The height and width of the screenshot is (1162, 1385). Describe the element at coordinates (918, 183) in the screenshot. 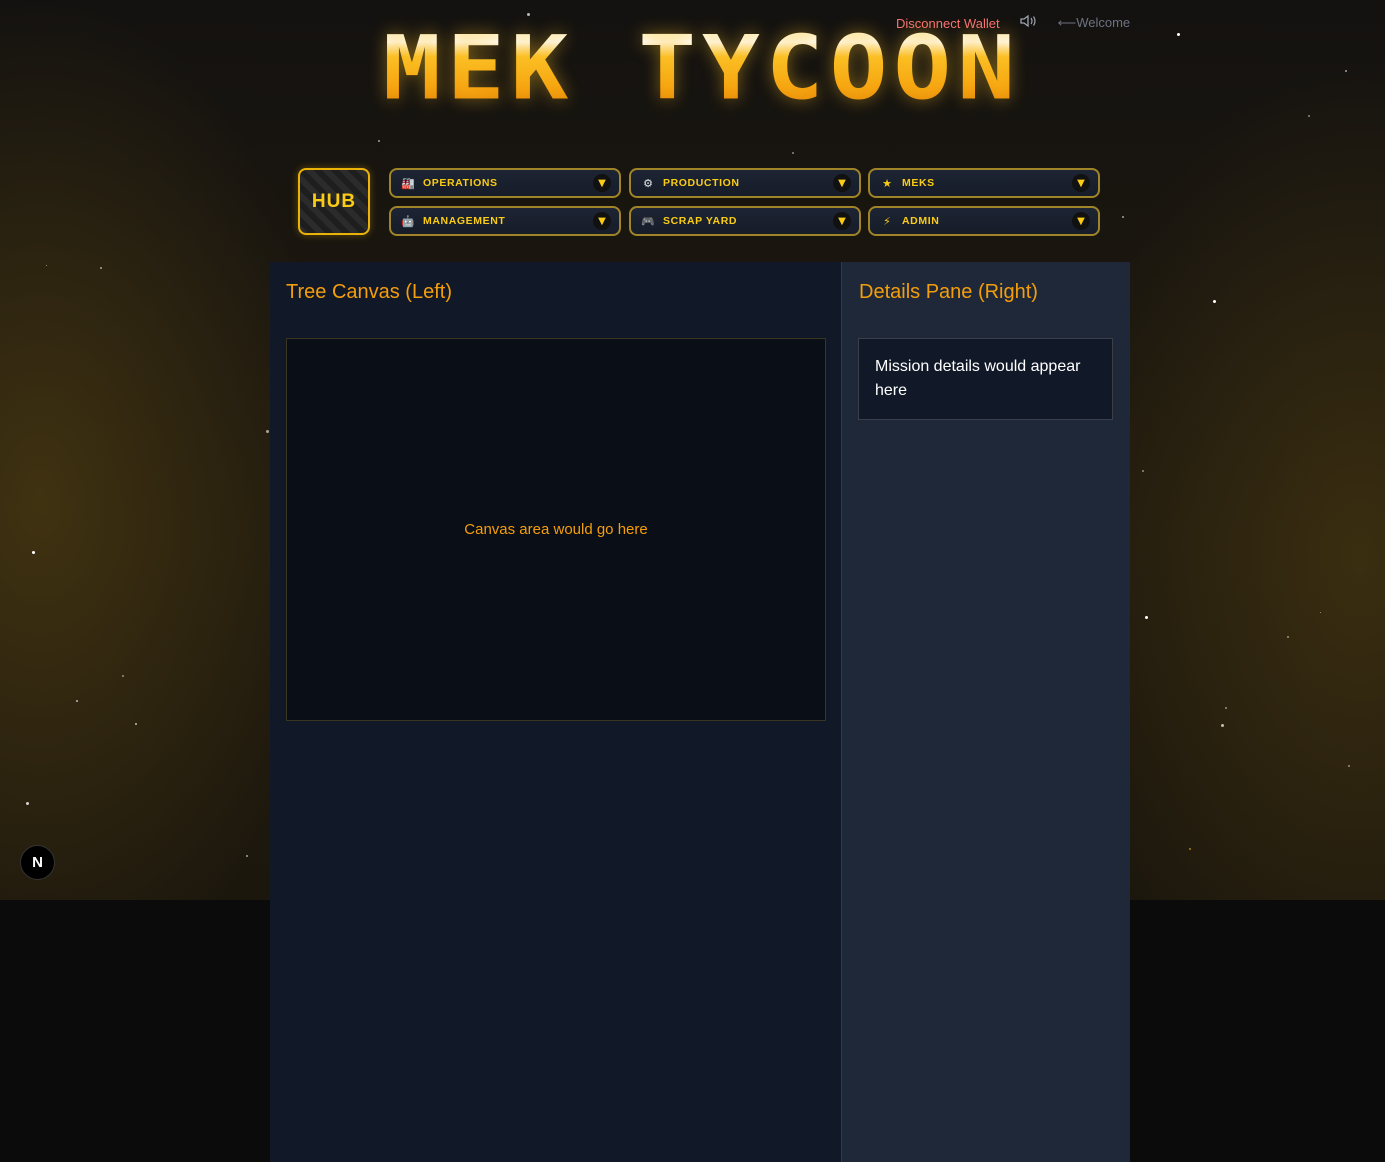

I see `nav-meks-label: MEKS` at that location.